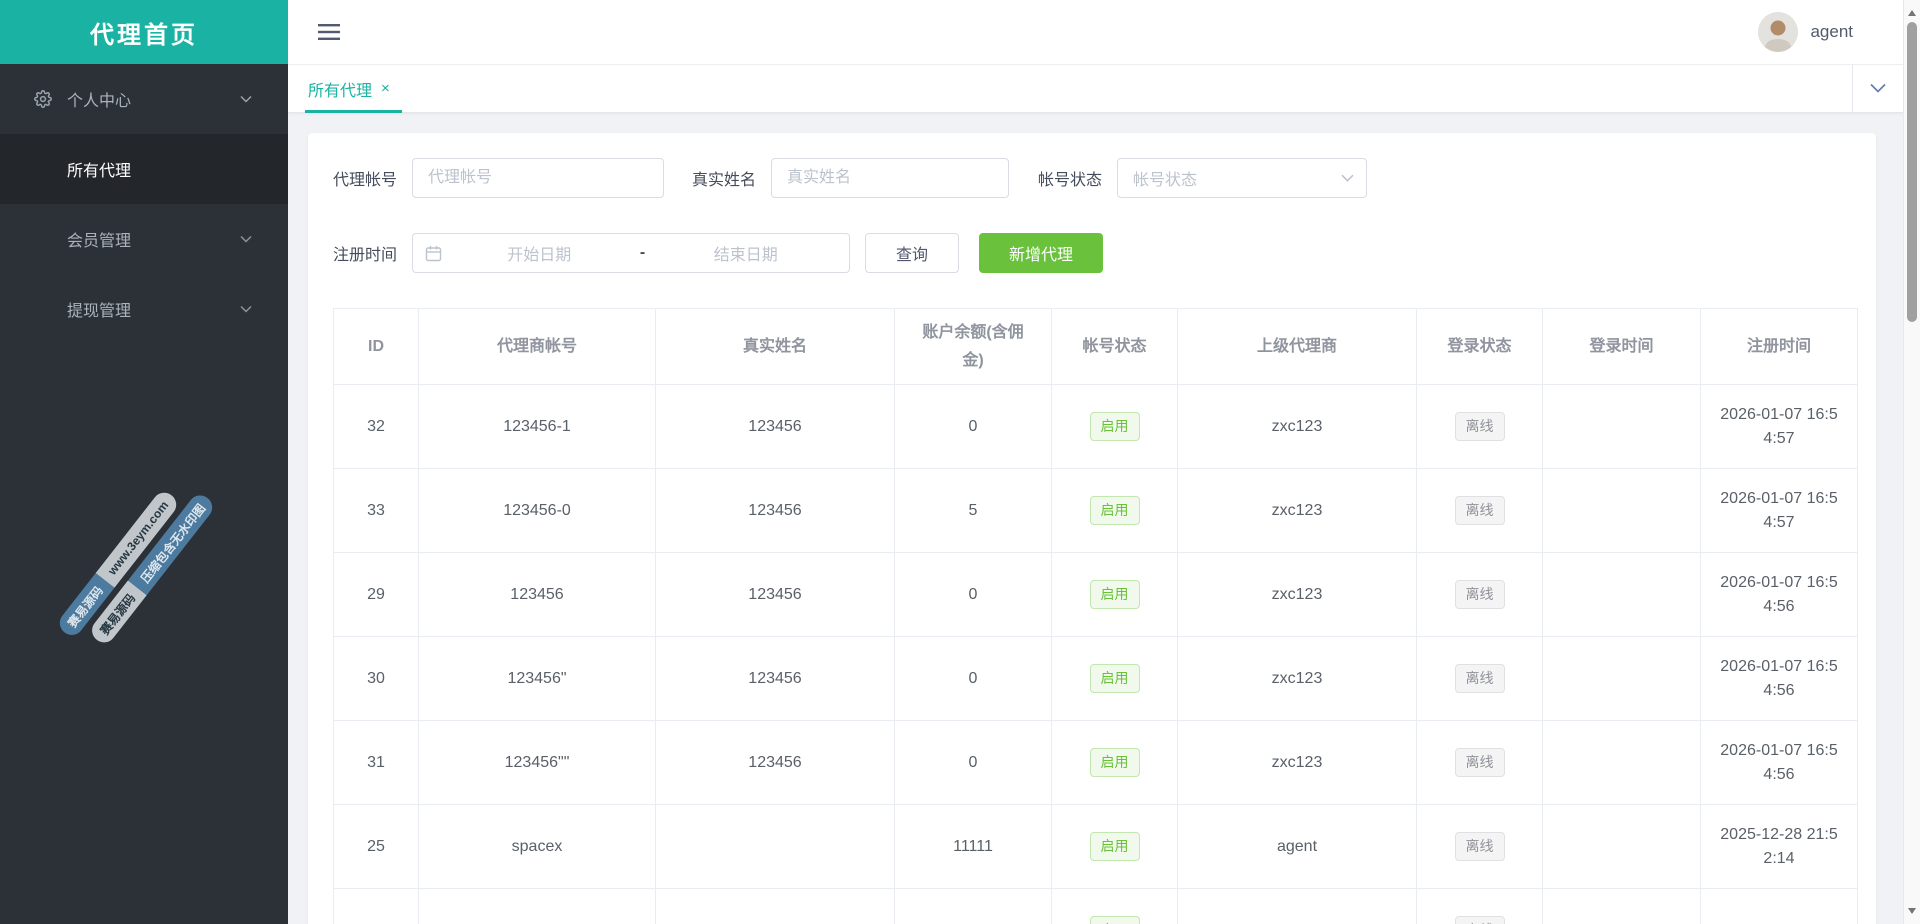  Describe the element at coordinates (537, 346) in the screenshot. I see `column-header-account: 代理商帐号` at that location.